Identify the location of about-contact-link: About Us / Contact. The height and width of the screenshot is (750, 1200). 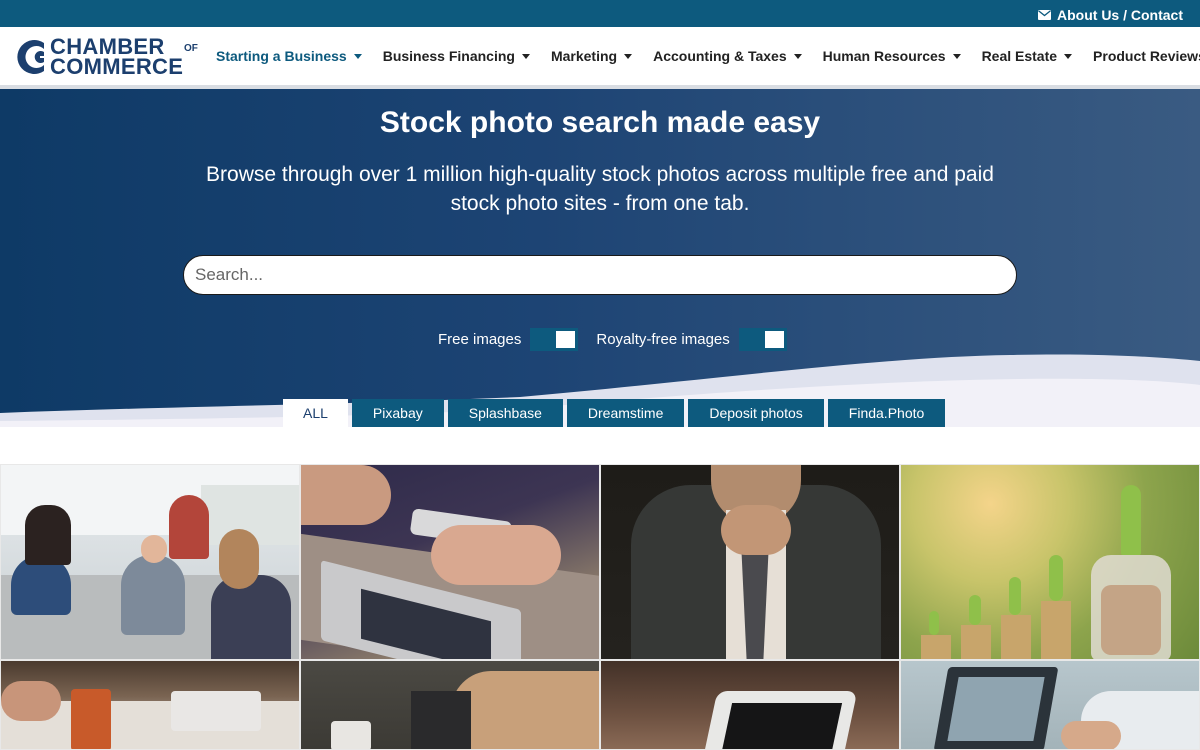
(1110, 15).